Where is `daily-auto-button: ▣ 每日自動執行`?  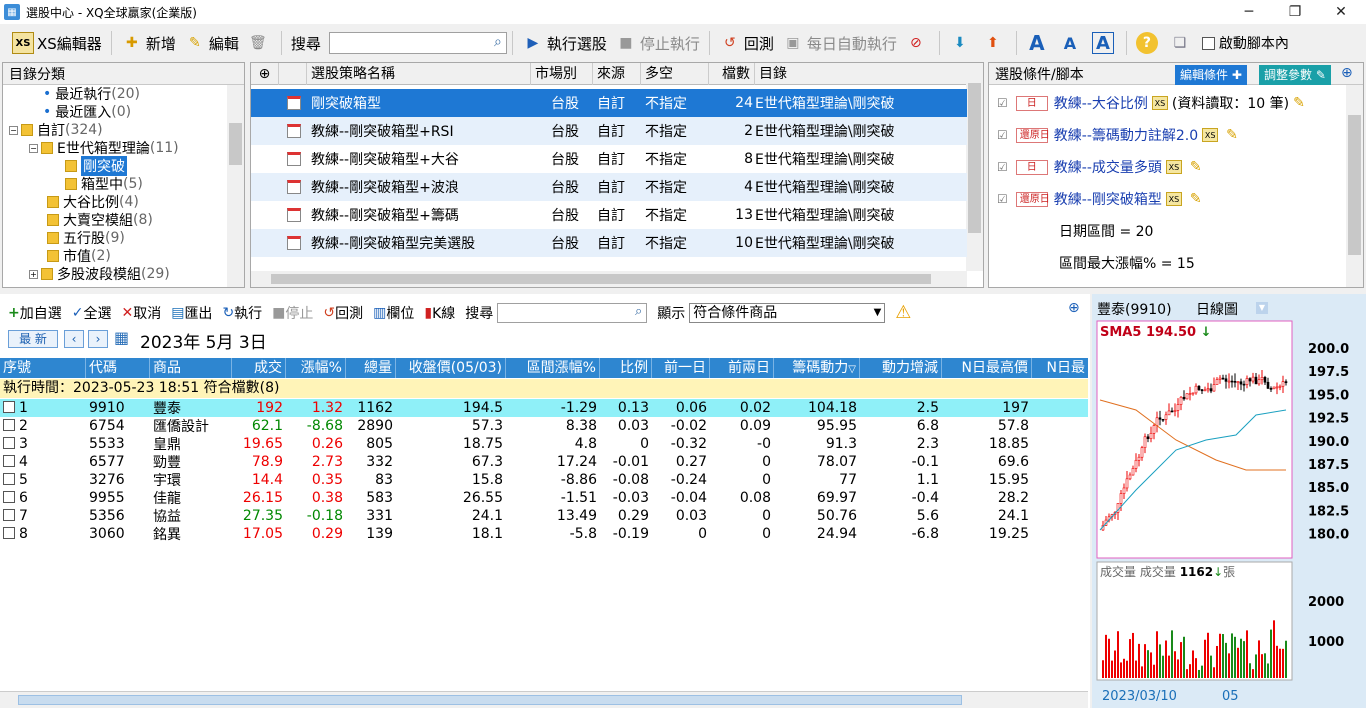
daily-auto-button: ▣ 每日自動執行 is located at coordinates (839, 43).